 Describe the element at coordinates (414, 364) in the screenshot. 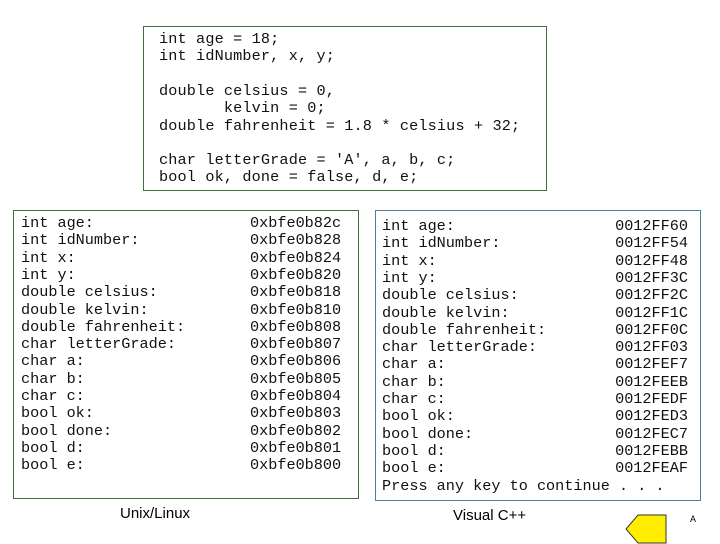

I see `vc-variable-label: char a:` at that location.